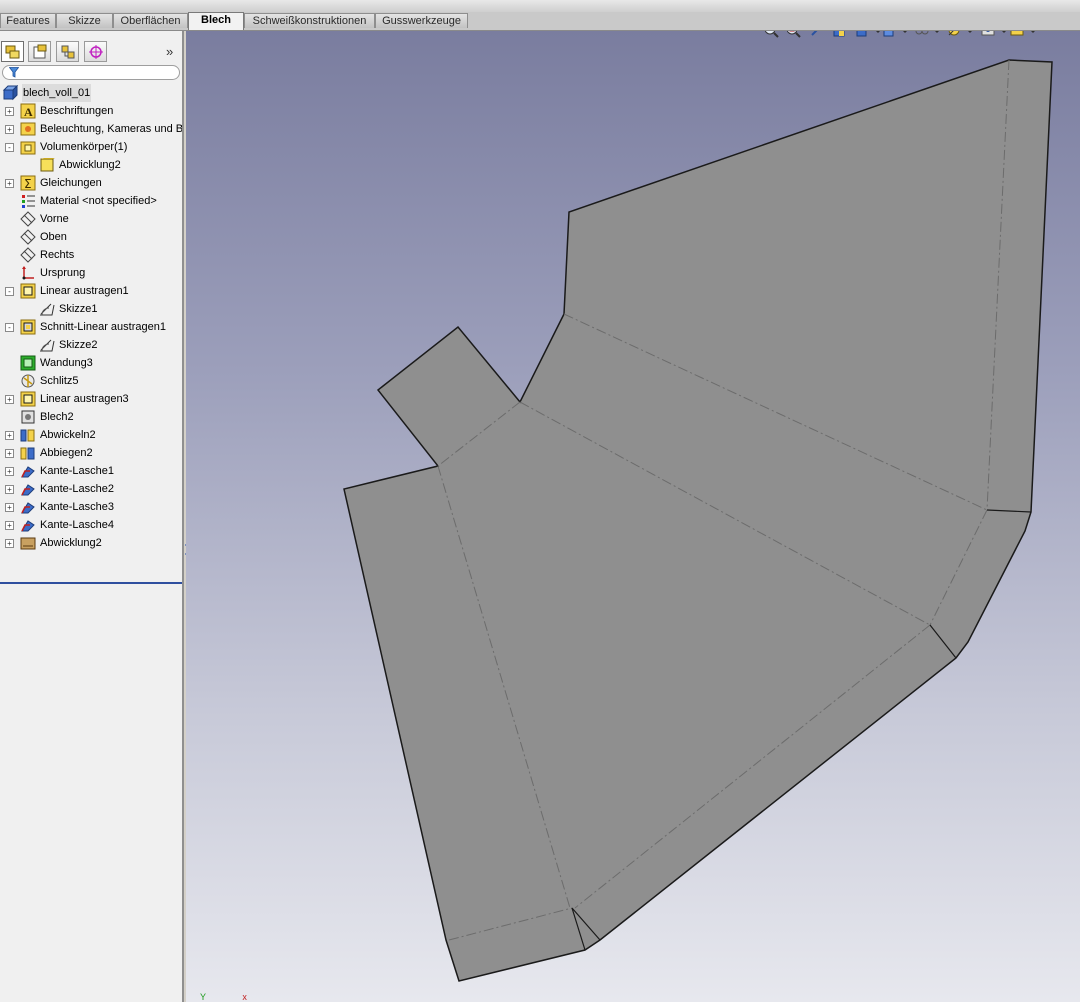 The image size is (1080, 1002). I want to click on tree-item: + Linear austragen3, so click(91, 399).